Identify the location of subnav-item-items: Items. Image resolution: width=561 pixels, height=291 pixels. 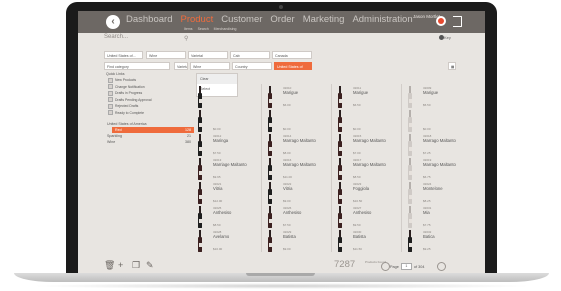
(188, 29).